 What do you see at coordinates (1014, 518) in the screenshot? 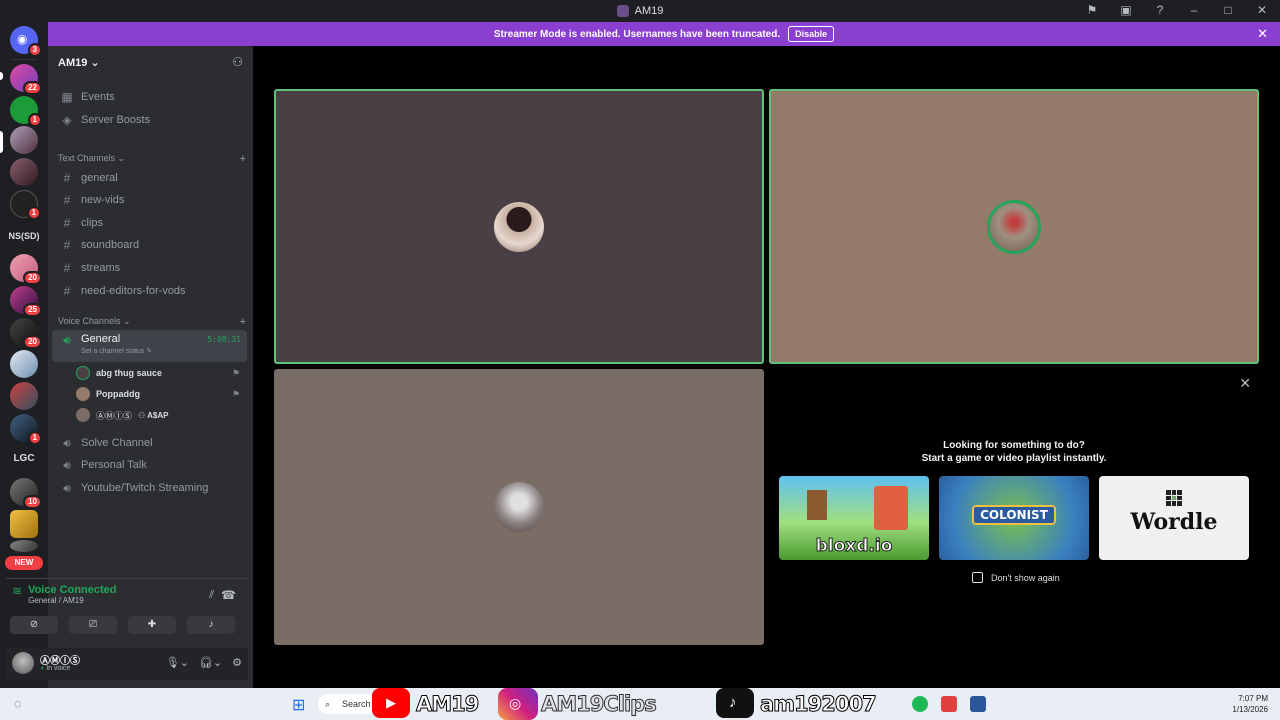
I see `activity-card-colonist: COLONIST` at bounding box center [1014, 518].